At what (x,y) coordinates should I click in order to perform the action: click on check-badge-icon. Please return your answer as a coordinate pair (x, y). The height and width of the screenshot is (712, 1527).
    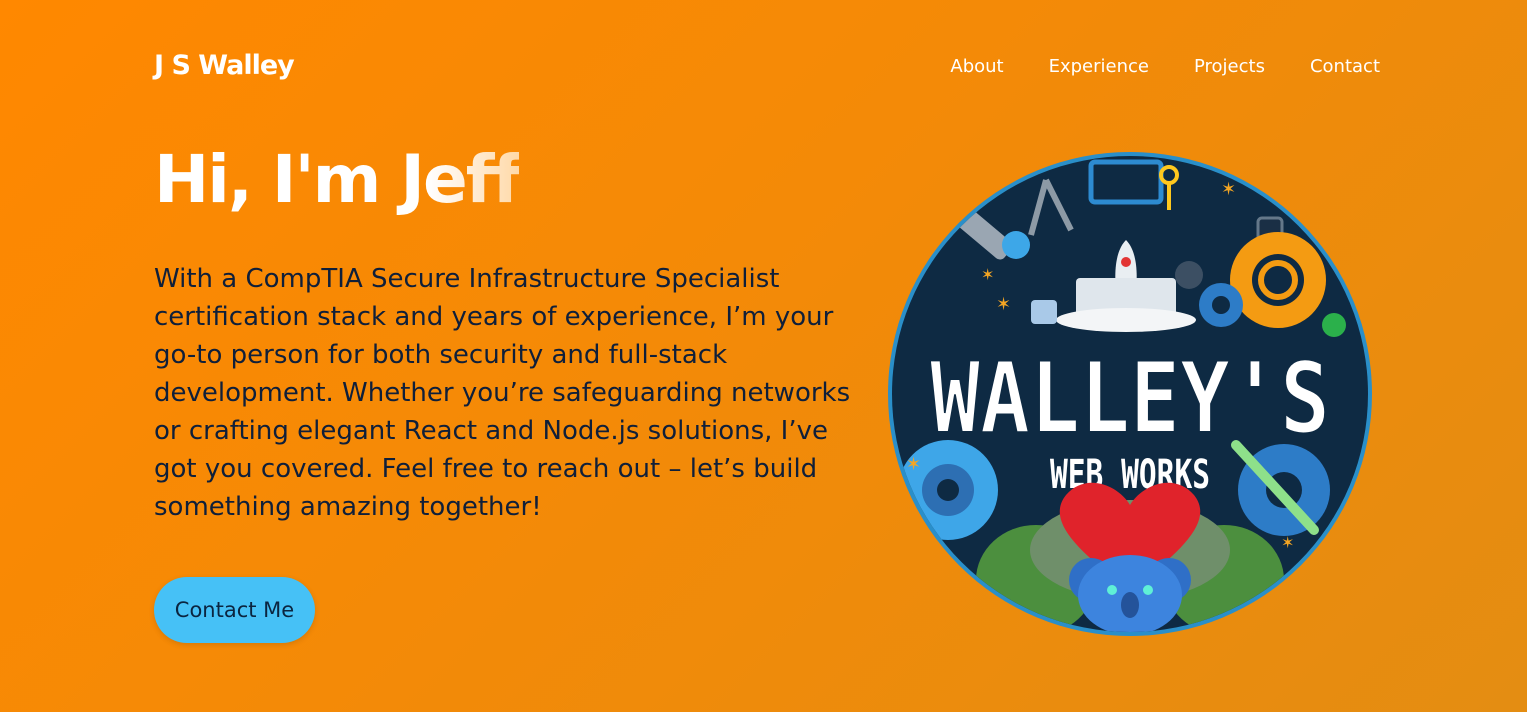
    Looking at the image, I should click on (1334, 325).